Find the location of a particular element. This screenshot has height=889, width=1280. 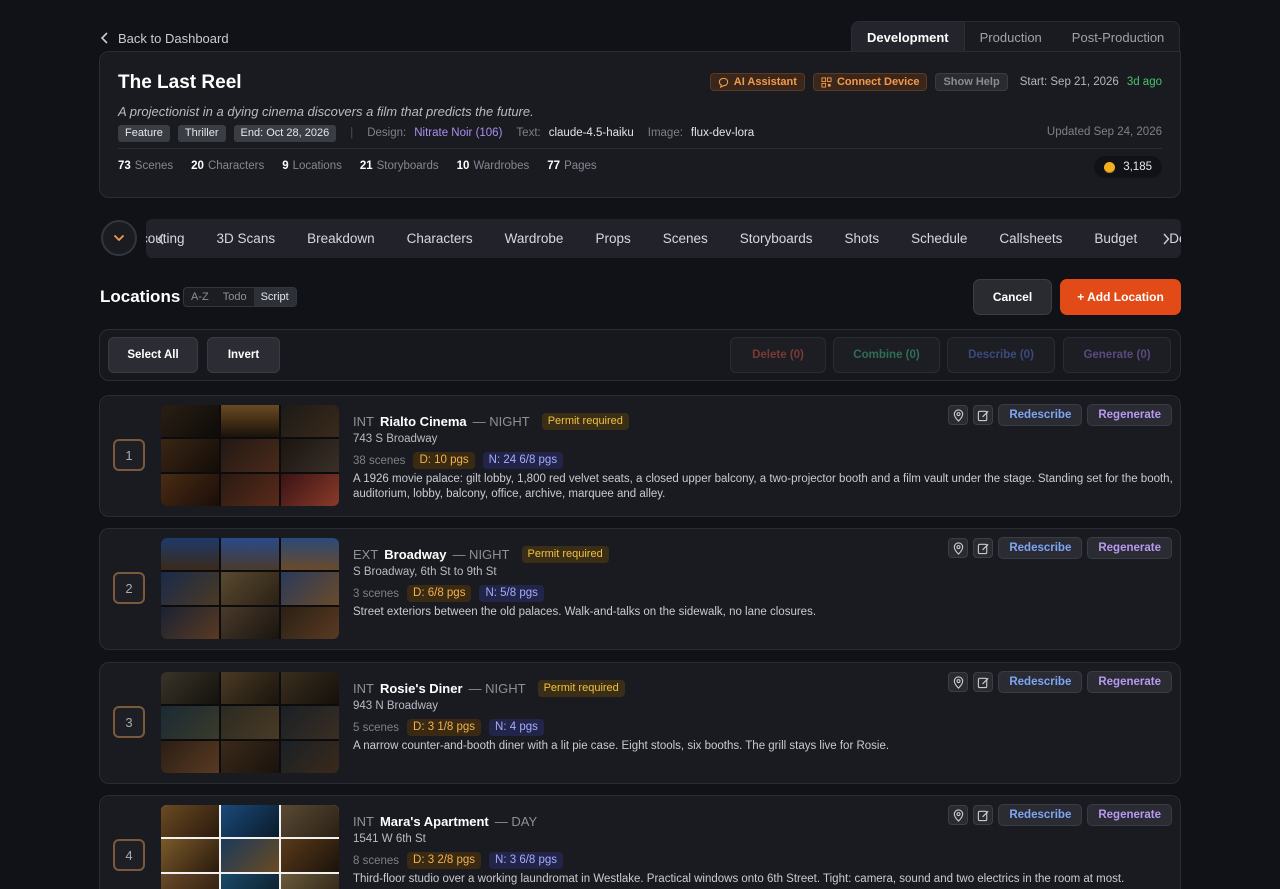

add-location-button: + Add Location is located at coordinates (1120, 297).